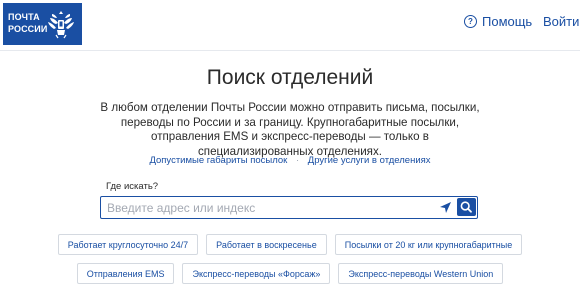 This screenshot has width=580, height=294. Describe the element at coordinates (290, 77) in the screenshot. I see `page-title: Поиск отделений` at that location.